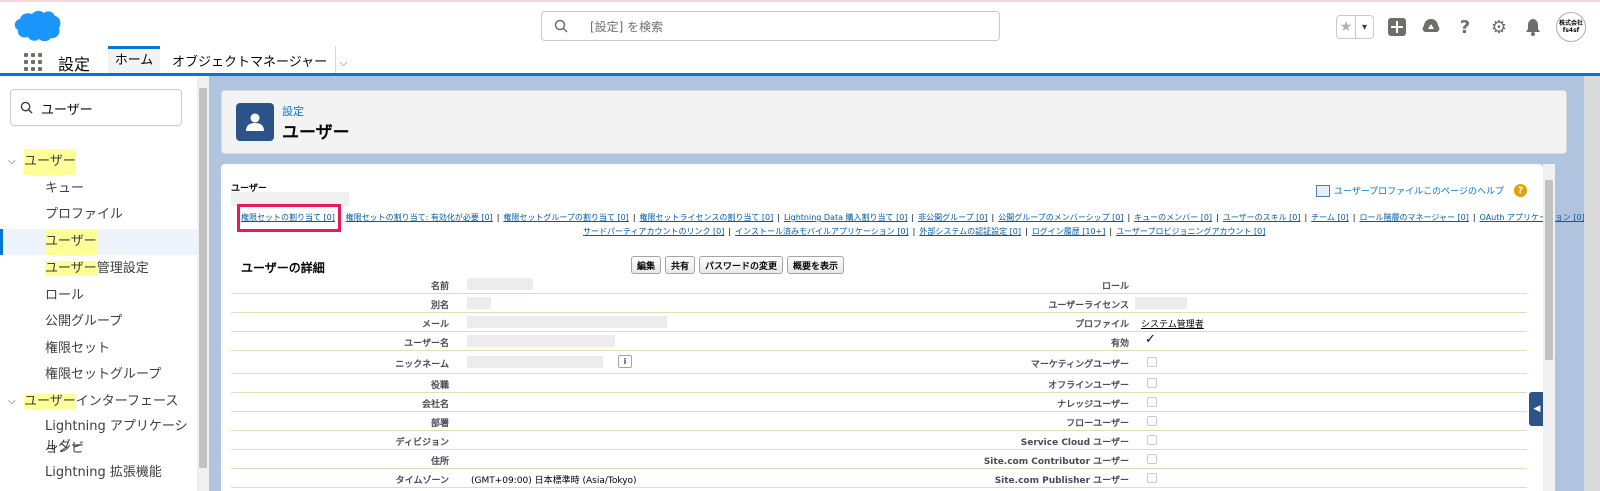 This screenshot has width=1600, height=491. What do you see at coordinates (1532, 217) in the screenshot?
I see `related-link-oauth-apps: OAuth アプリケーション [0]` at bounding box center [1532, 217].